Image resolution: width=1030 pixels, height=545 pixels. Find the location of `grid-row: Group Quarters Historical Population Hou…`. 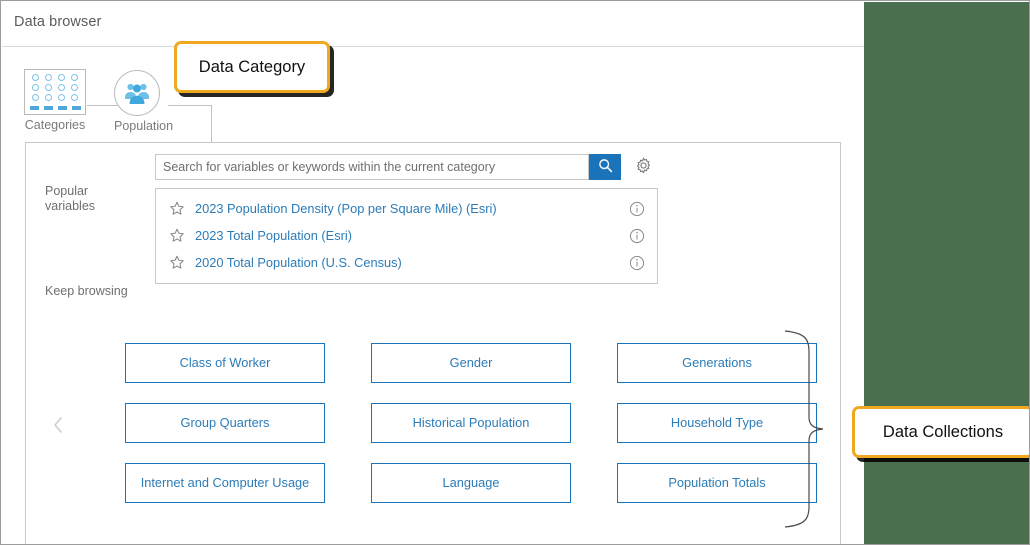

grid-row: Group Quarters Historical Population Hou… is located at coordinates (475, 423).